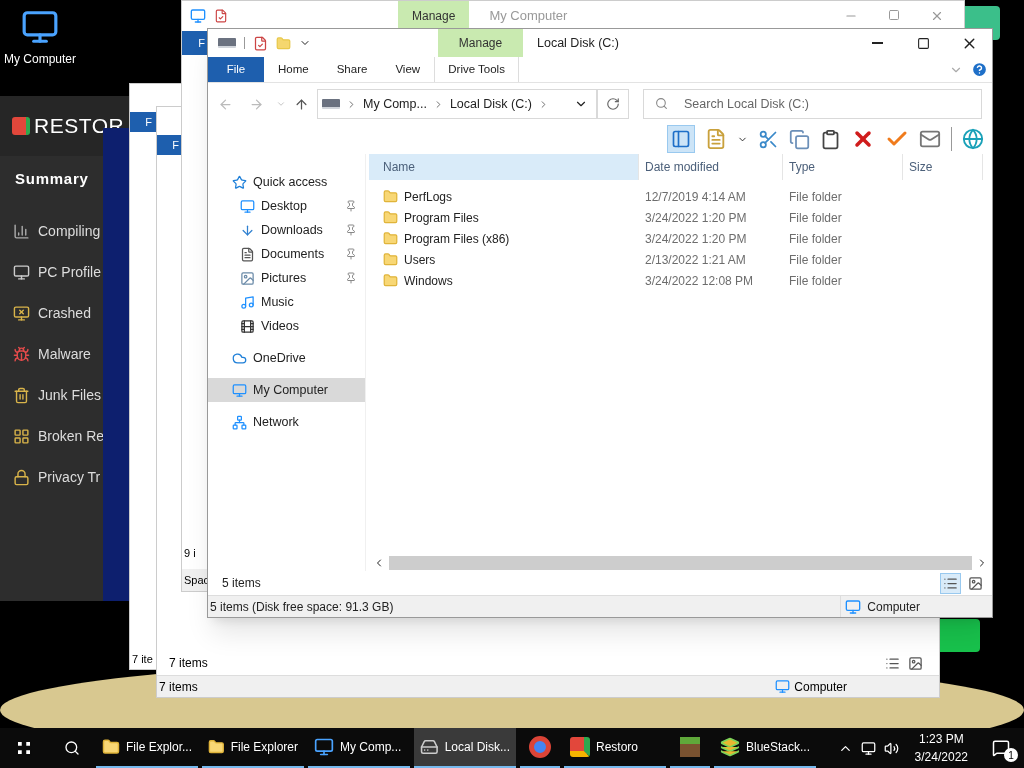 The width and height of the screenshot is (1024, 768). I want to click on nav-item: Network, so click(286, 422).